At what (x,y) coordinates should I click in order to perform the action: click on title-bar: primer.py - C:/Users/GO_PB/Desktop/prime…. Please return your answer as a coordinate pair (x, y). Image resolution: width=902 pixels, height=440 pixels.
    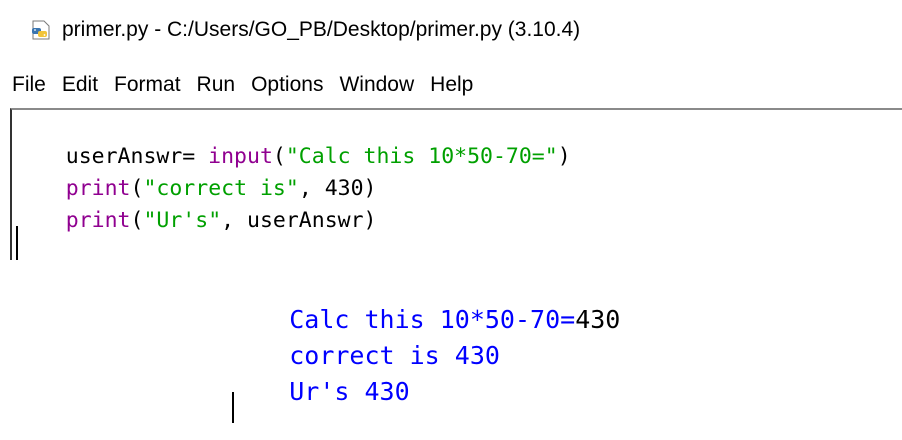
    Looking at the image, I should click on (451, 30).